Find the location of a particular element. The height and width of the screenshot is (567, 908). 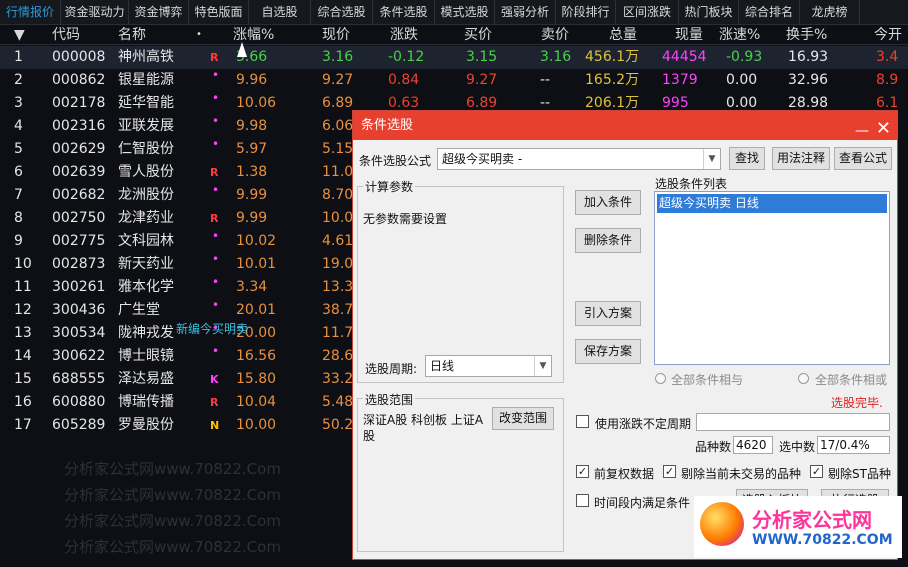

row-open: 8.9 is located at coordinates (887, 80).